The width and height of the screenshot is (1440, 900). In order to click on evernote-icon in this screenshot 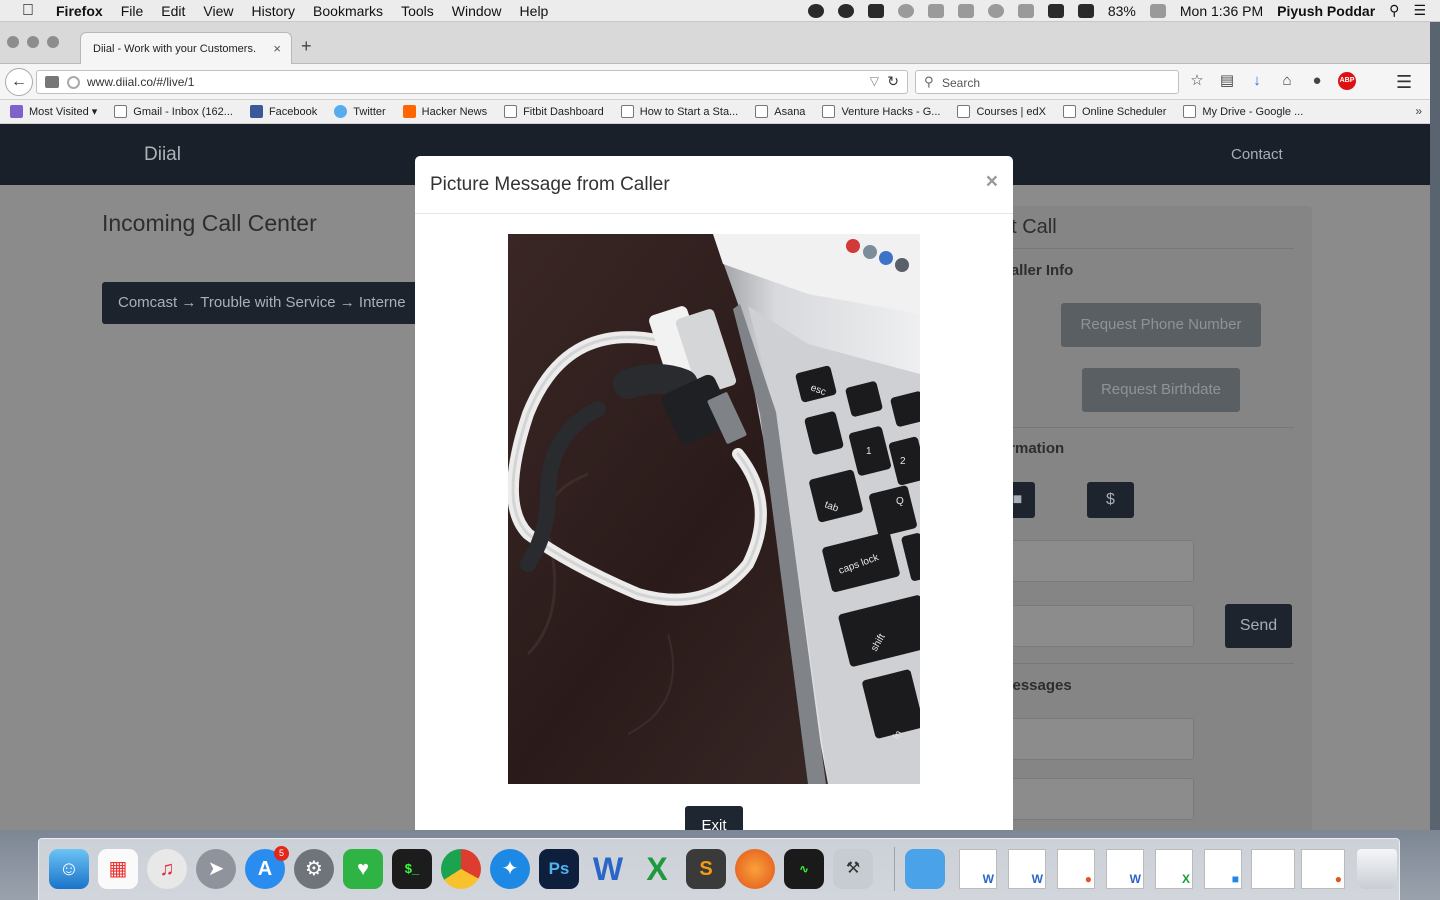, I will do `click(875, 10)`.